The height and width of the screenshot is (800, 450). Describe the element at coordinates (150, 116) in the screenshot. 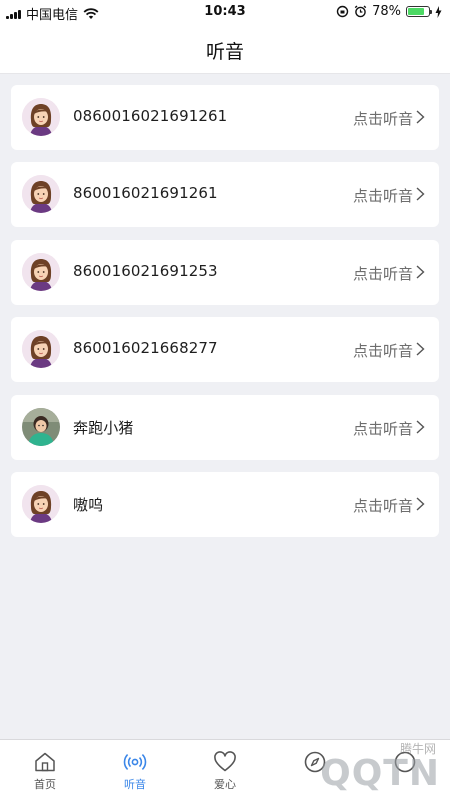

I see `device-name: 0860016021691261` at that location.